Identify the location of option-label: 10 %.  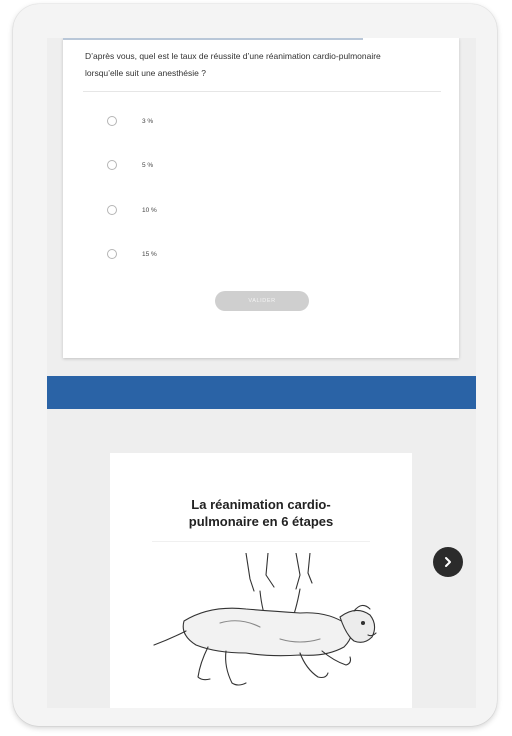
(149, 210).